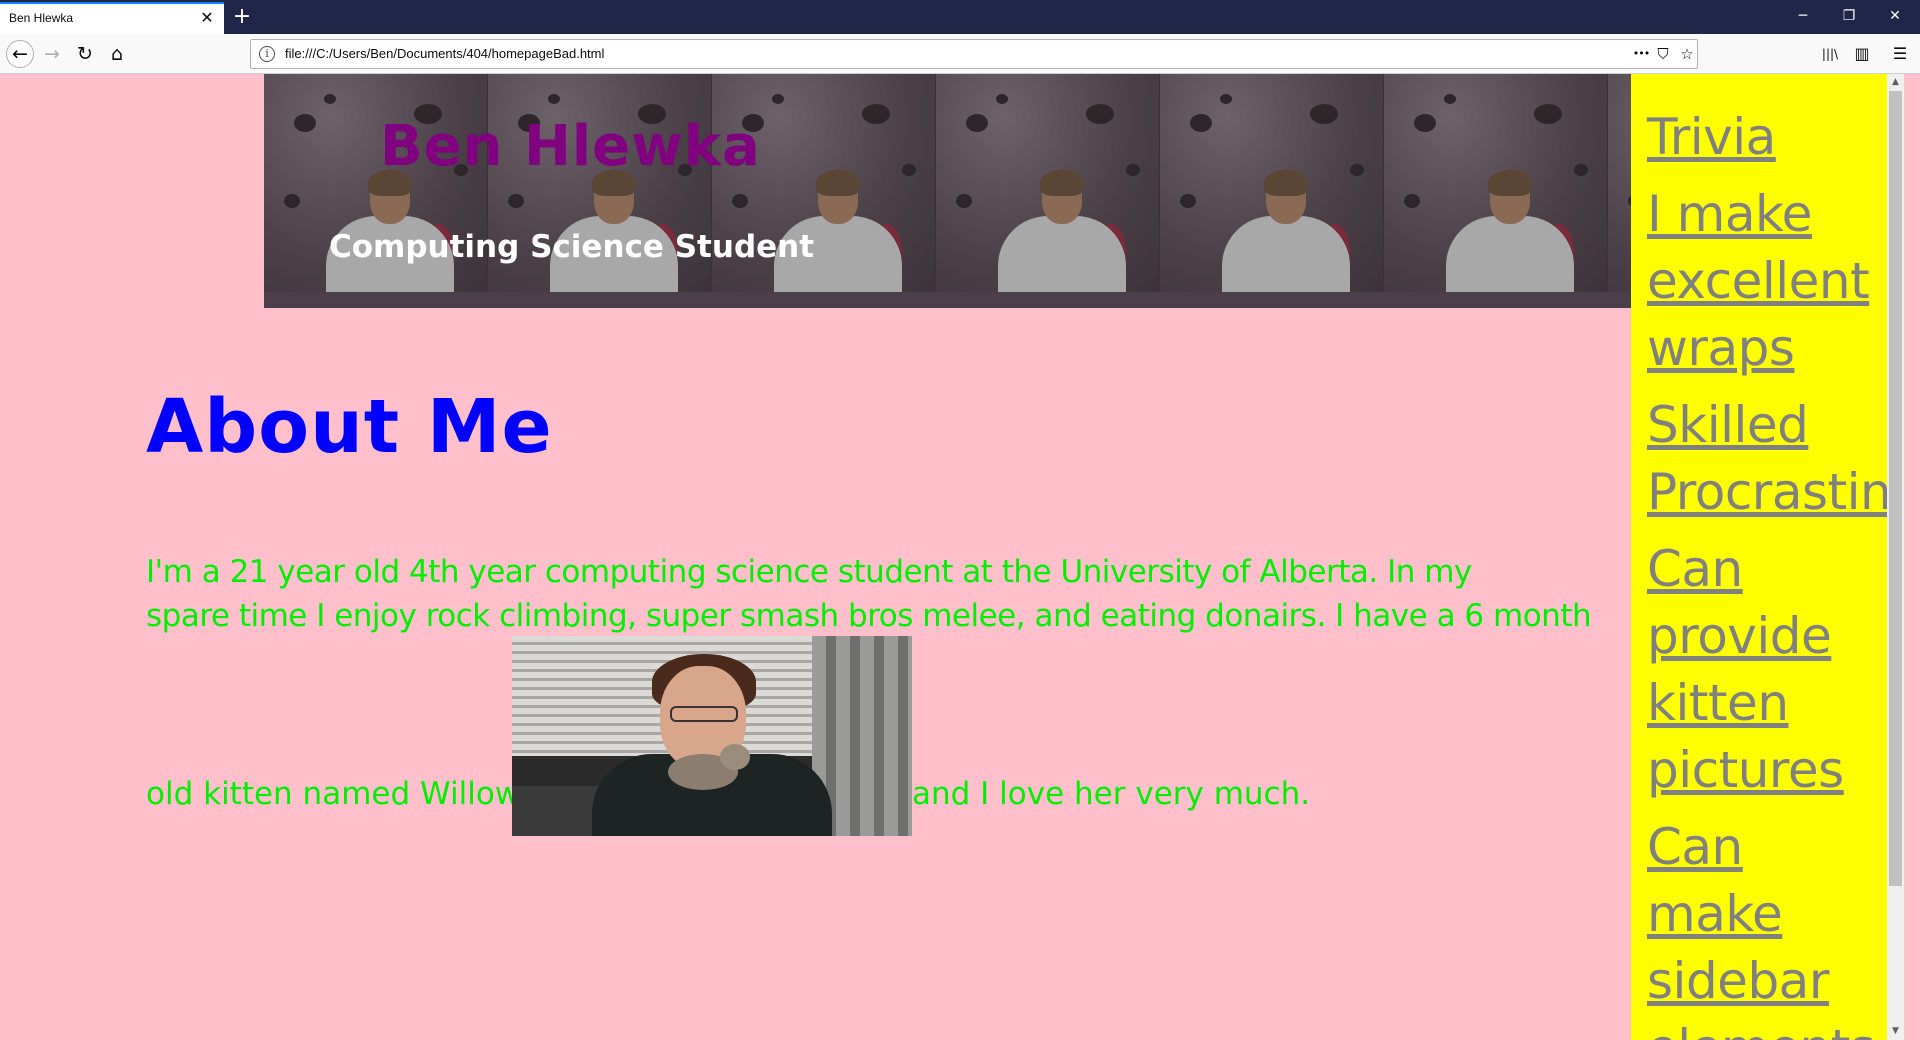 The image size is (1920, 1040). Describe the element at coordinates (960, 17) in the screenshot. I see `tab-bar: Ben Hlewka ✕ + ─ ❐ ✕` at that location.